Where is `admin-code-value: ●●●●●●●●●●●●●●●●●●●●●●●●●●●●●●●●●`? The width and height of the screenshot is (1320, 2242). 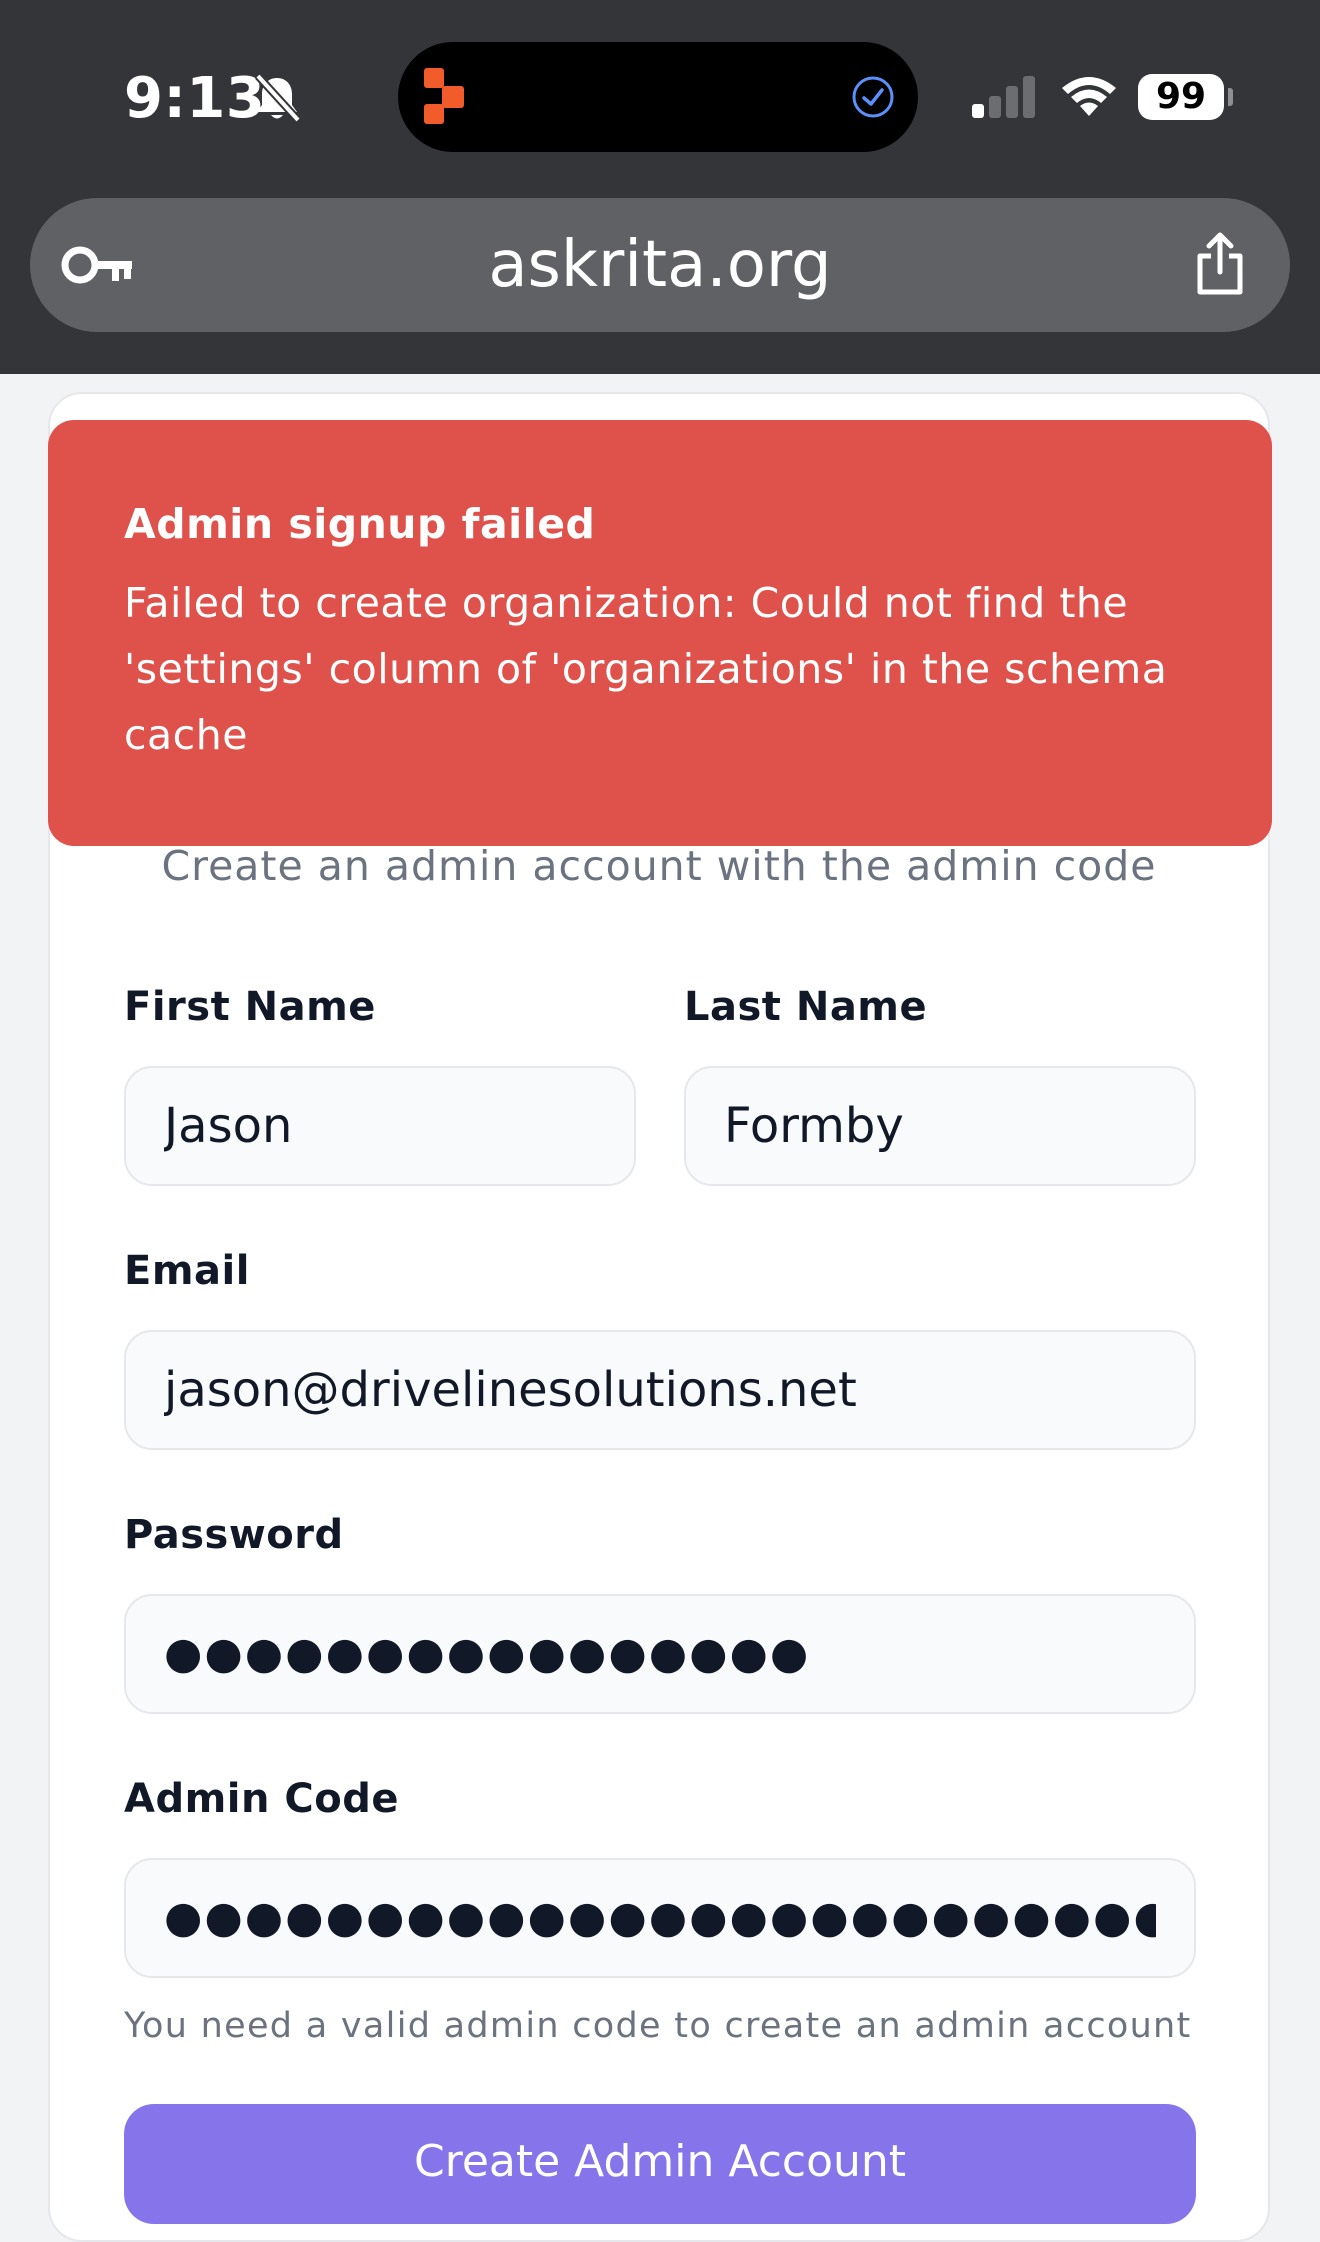
admin-code-value: ●●●●●●●●●●●●●●●●●●●●●●●●●●●●●●●●● is located at coordinates (660, 1917).